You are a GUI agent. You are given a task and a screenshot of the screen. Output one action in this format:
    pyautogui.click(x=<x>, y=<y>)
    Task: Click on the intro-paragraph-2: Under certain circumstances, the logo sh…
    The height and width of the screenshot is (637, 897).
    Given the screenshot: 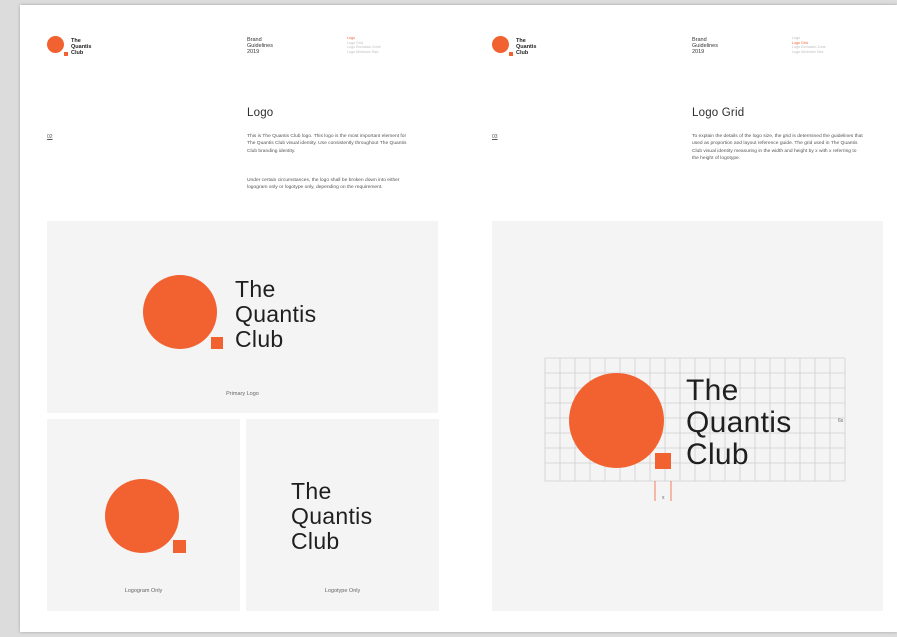 What is the action you would take?
    pyautogui.click(x=323, y=184)
    